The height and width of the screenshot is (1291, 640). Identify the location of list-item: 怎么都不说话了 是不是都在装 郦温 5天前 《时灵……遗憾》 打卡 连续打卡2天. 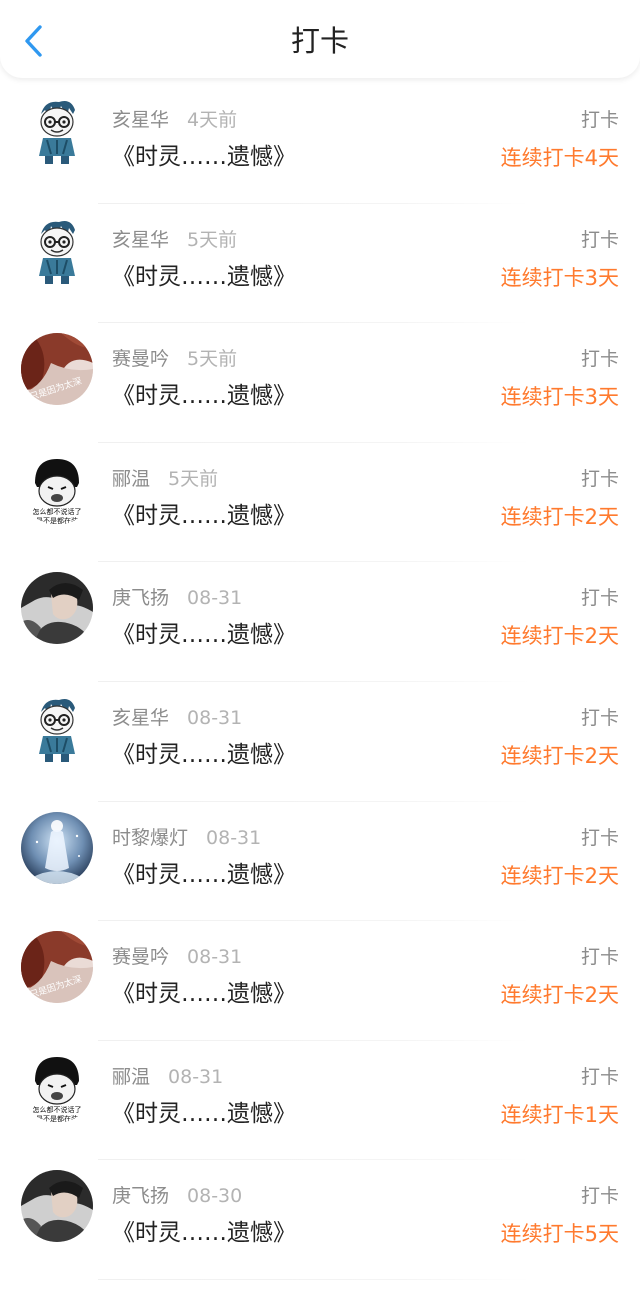
(320, 503).